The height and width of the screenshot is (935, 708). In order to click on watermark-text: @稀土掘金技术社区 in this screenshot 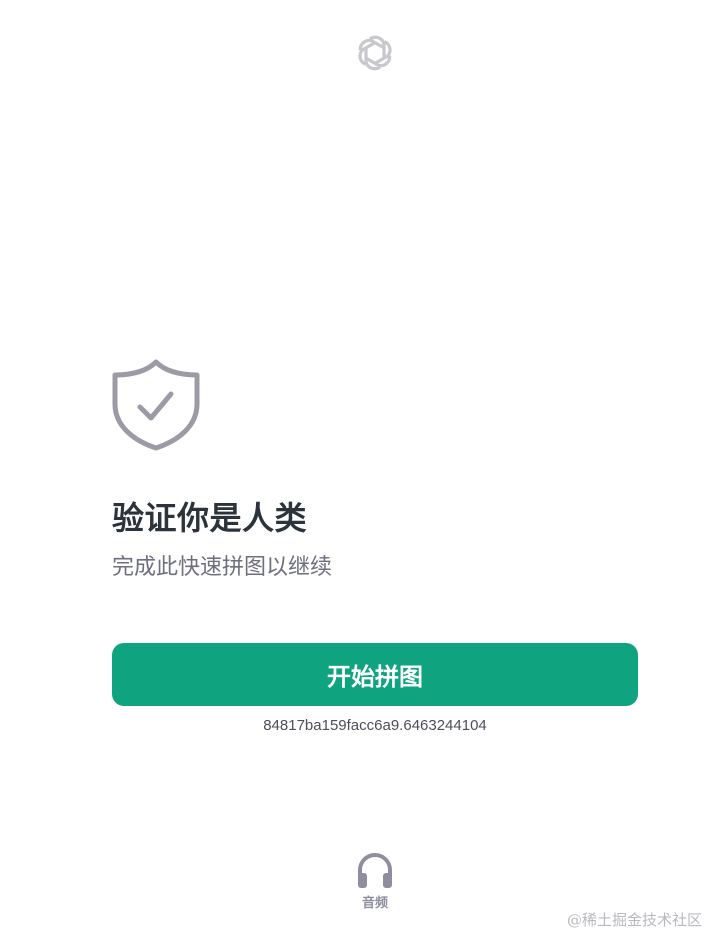, I will do `click(634, 920)`.